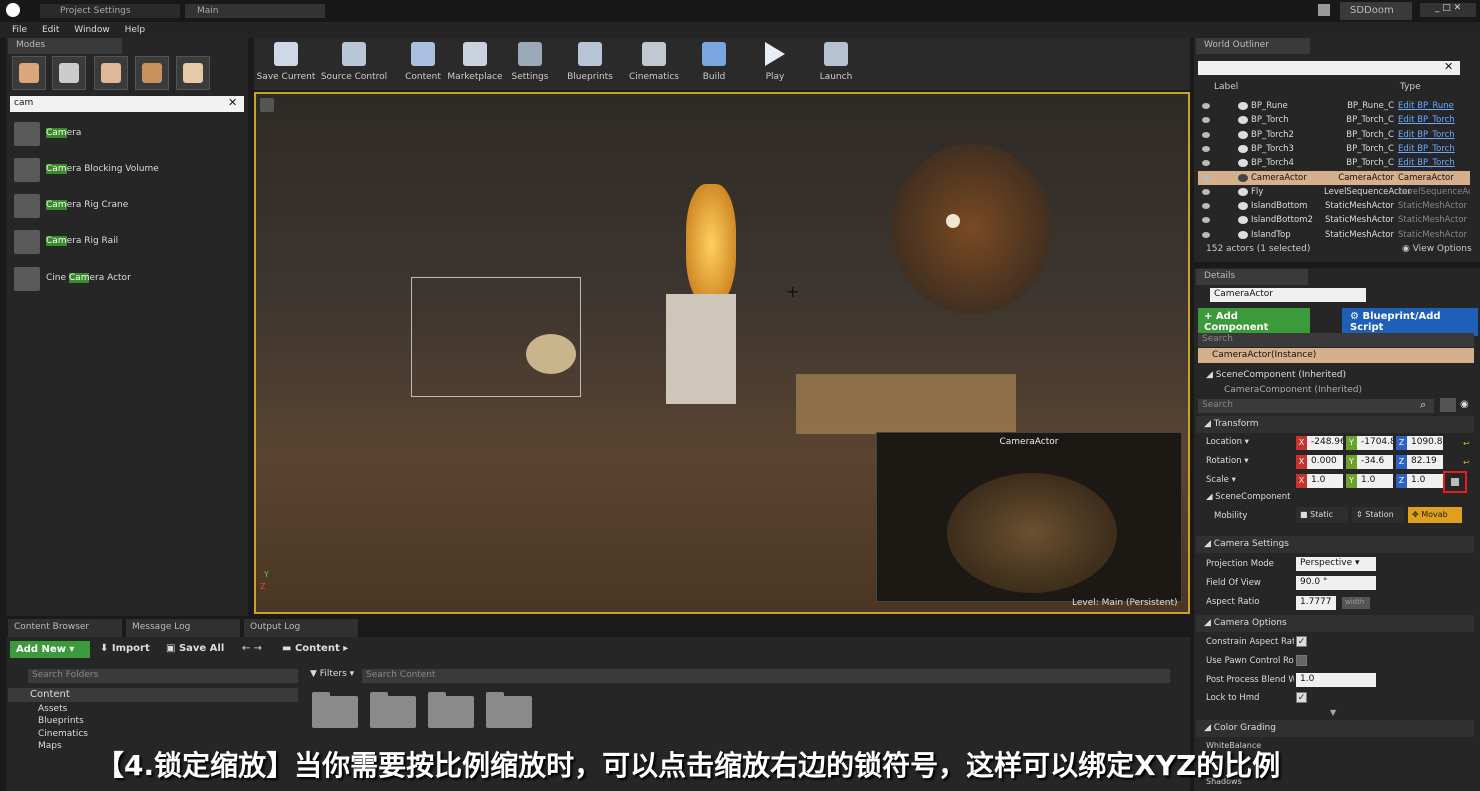 This screenshot has width=1480, height=791. What do you see at coordinates (1425, 481) in the screenshot?
I see `scale-z-input: 1.0` at bounding box center [1425, 481].